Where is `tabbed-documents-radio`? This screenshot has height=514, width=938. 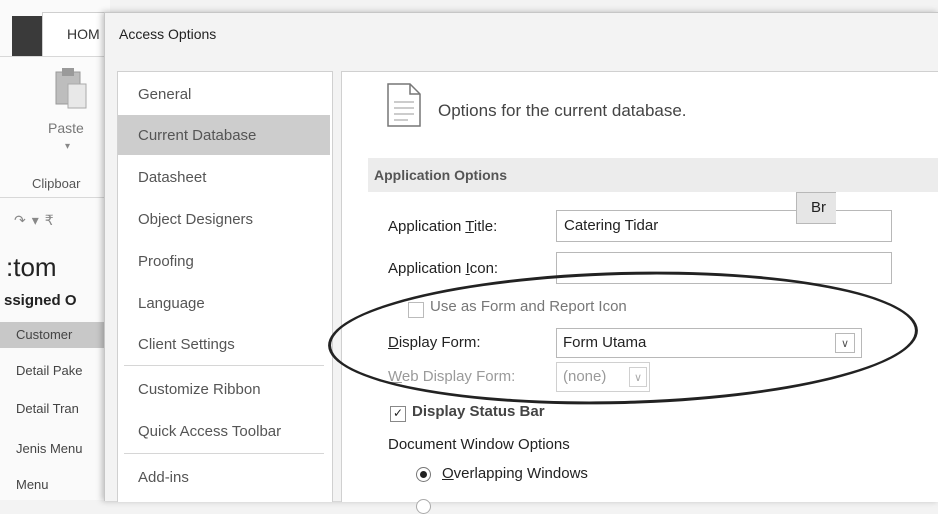
tabbed-documents-radio is located at coordinates (423, 506).